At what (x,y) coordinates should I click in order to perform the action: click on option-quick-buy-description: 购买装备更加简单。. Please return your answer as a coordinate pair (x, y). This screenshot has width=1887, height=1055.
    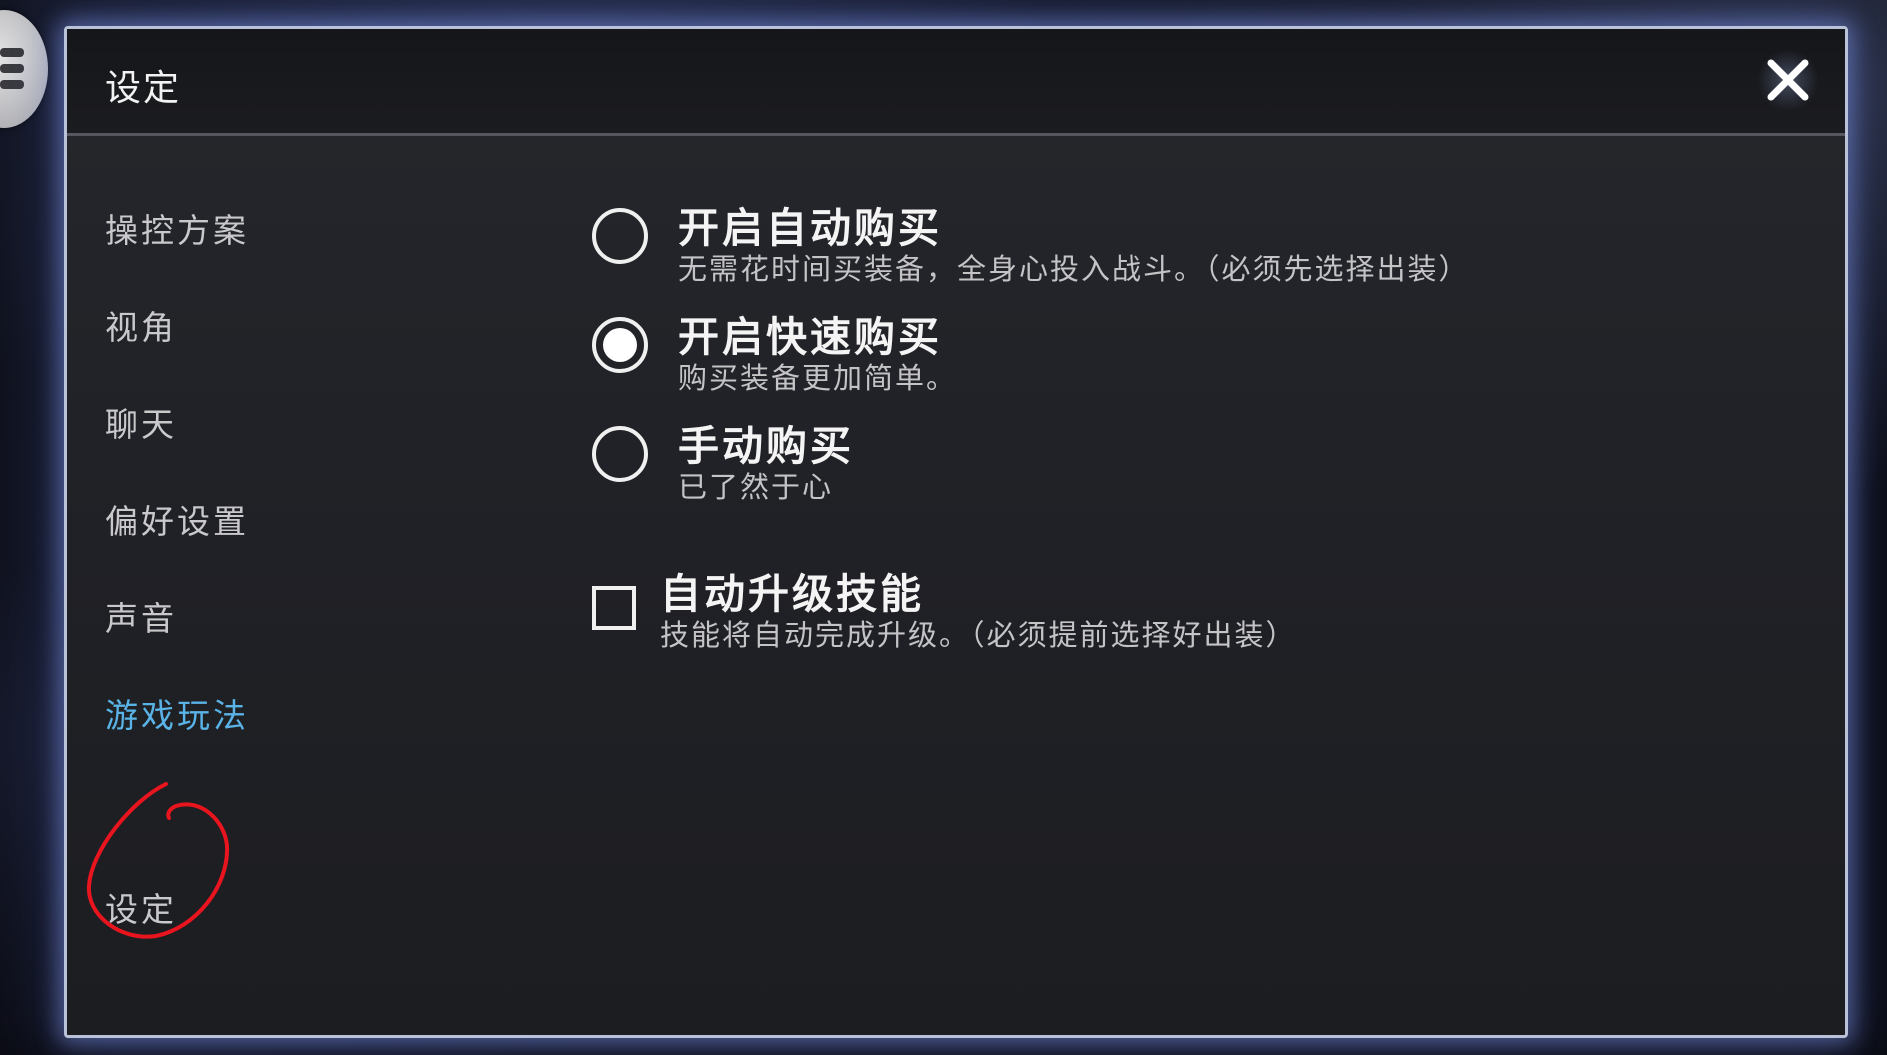
    Looking at the image, I should click on (818, 378).